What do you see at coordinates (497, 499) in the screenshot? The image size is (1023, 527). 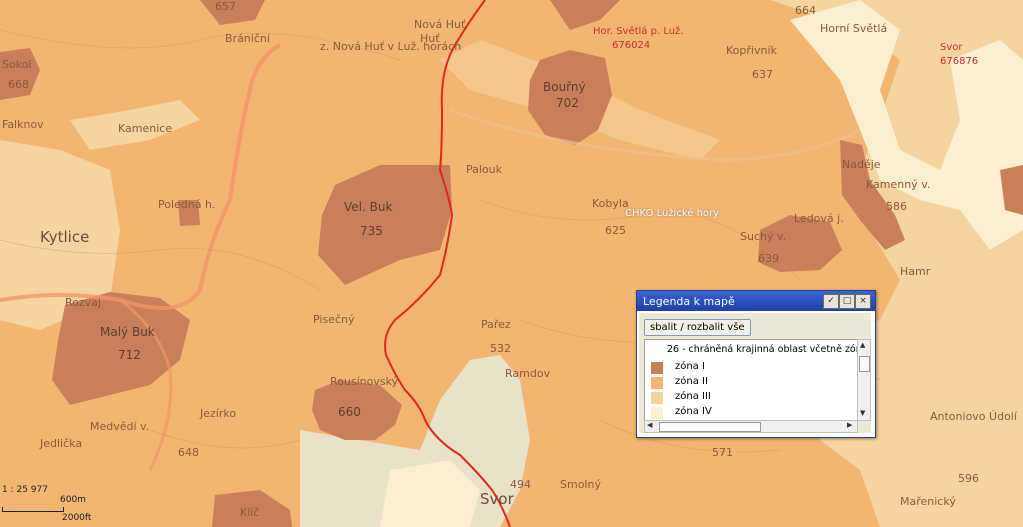 I see `place-label-svor: Svor` at bounding box center [497, 499].